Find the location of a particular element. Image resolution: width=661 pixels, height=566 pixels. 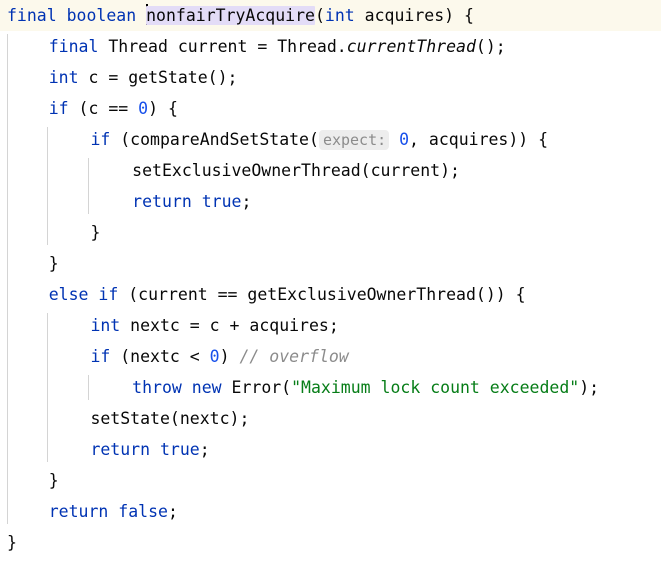

code-token-id: c = getState(); is located at coordinates (158, 77).